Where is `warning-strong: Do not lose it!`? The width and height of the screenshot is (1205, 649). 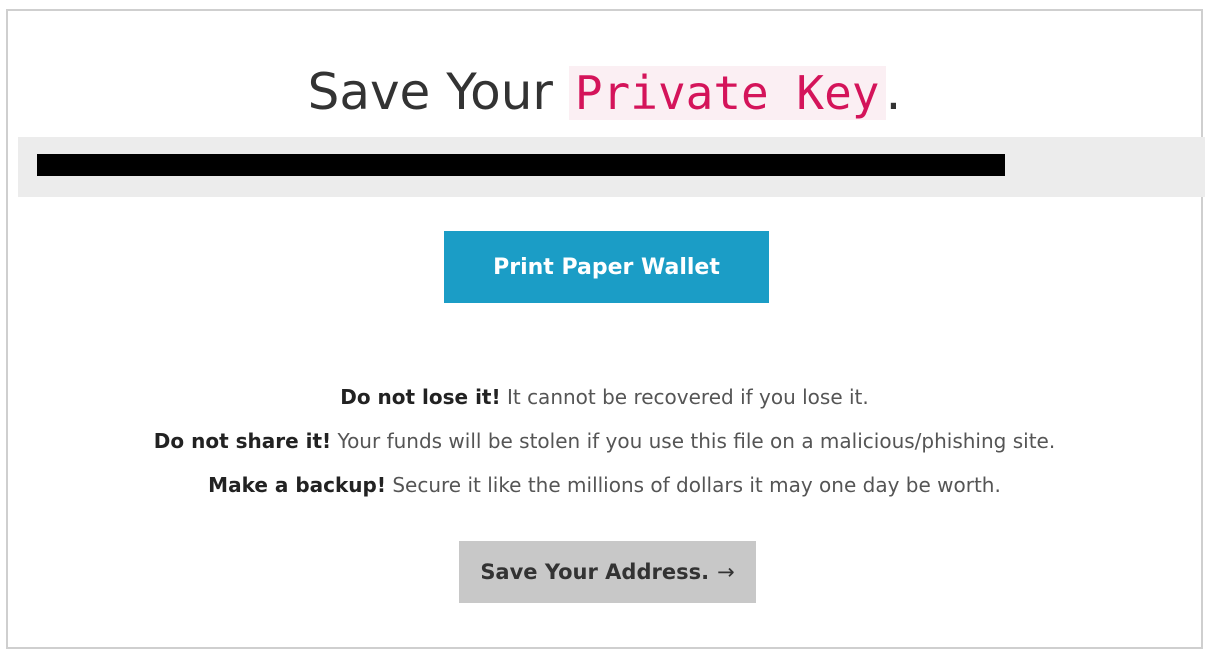 warning-strong: Do not lose it! is located at coordinates (420, 397).